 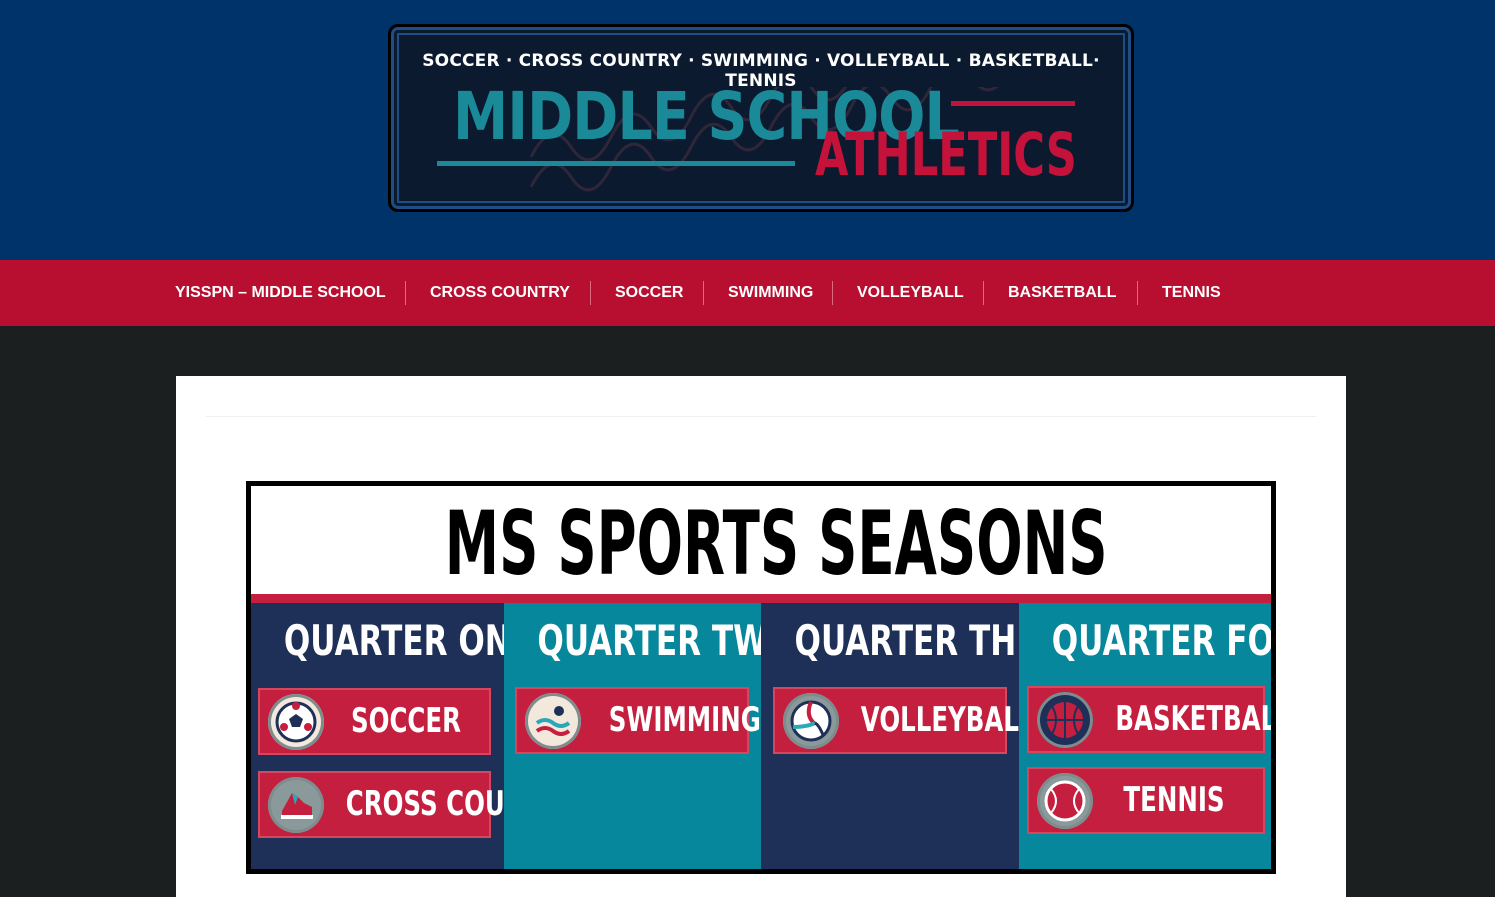 I want to click on swimming-button: SWIMMING, so click(x=638, y=720).